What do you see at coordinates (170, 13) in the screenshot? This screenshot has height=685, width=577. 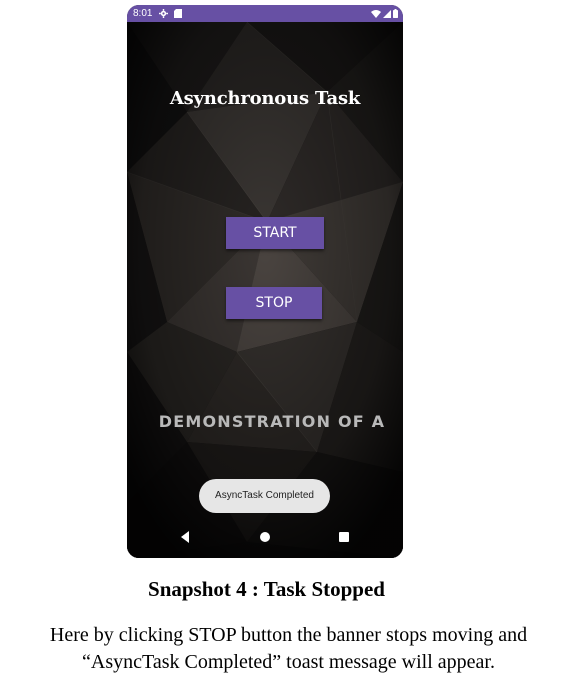 I see `status-left-icons` at bounding box center [170, 13].